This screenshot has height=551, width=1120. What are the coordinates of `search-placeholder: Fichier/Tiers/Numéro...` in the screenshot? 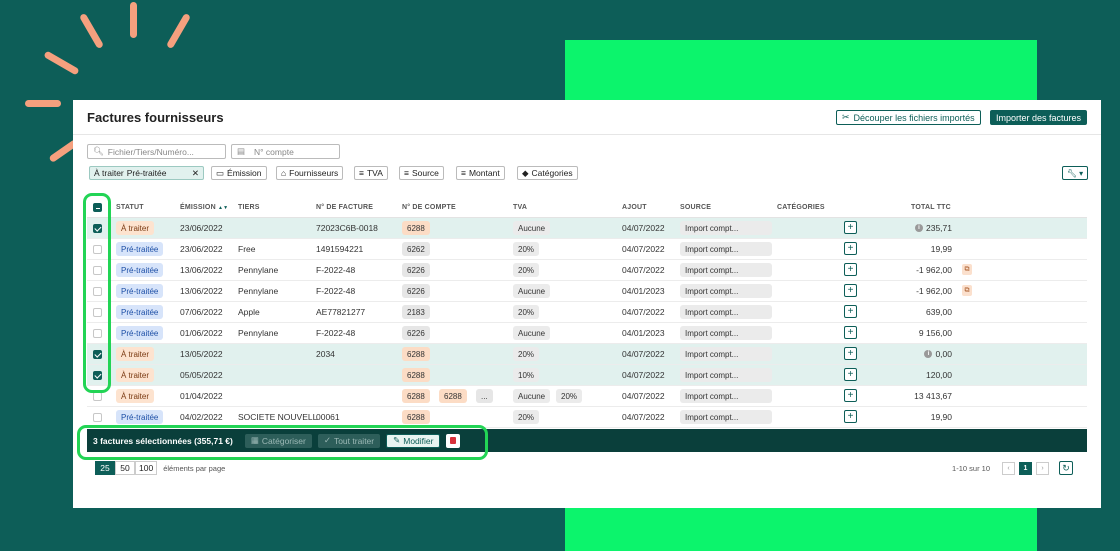 It's located at (150, 151).